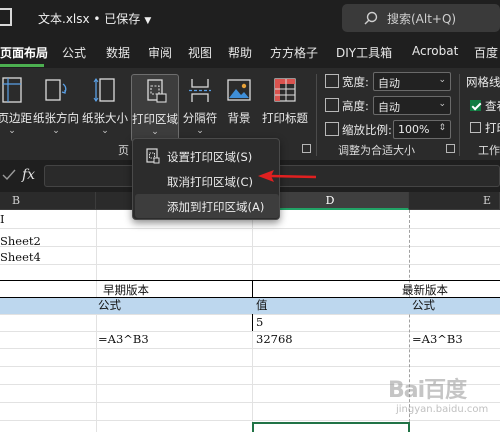  What do you see at coordinates (427, 390) in the screenshot?
I see `watermark-brand: Bai百度` at bounding box center [427, 390].